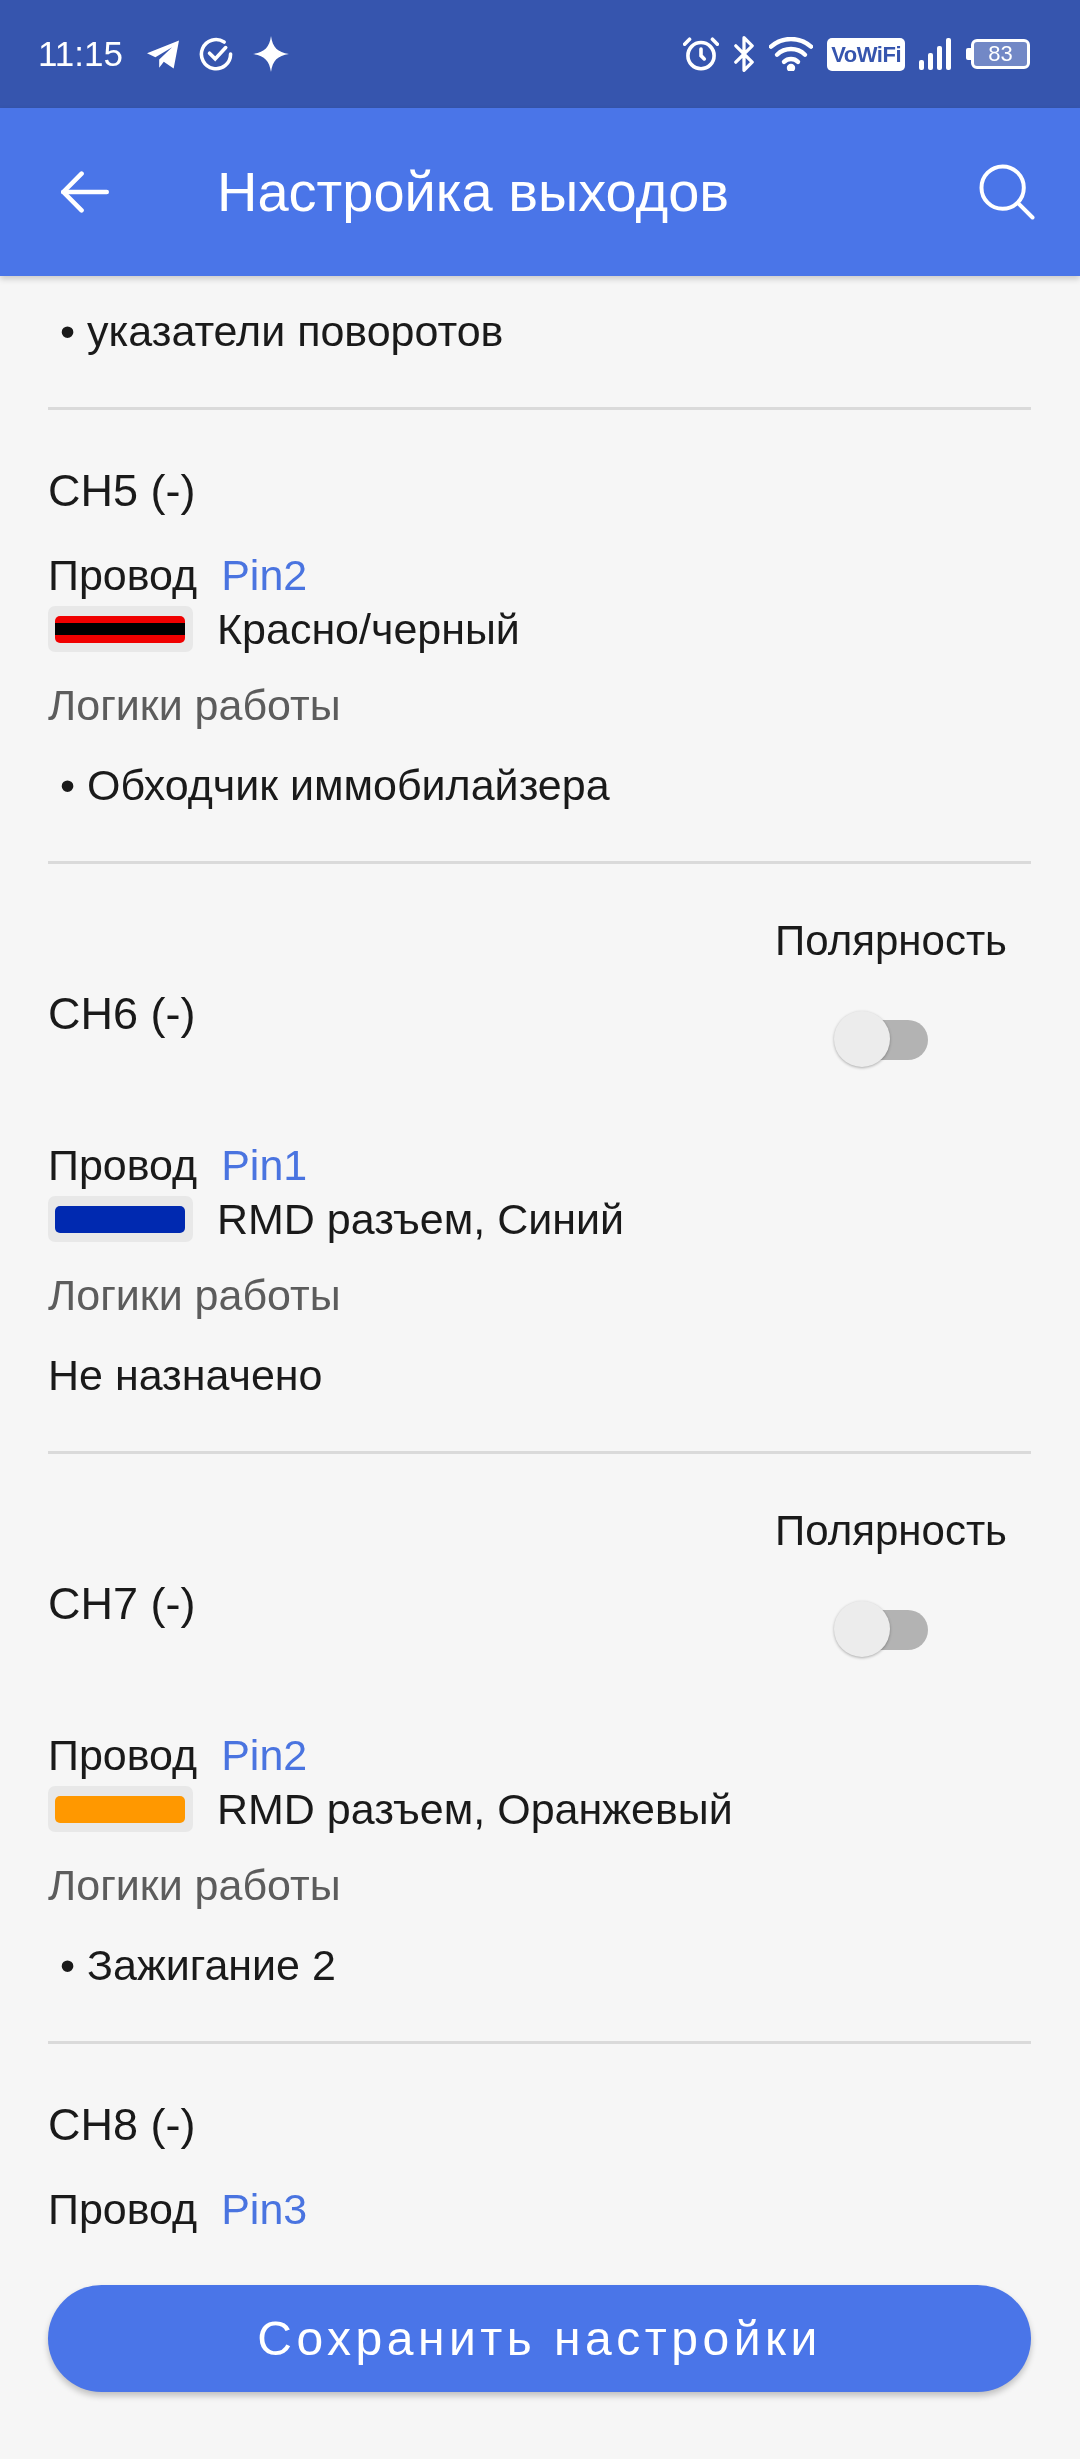 The width and height of the screenshot is (1080, 2459). Describe the element at coordinates (271, 54) in the screenshot. I see `sparkle-icon` at that location.